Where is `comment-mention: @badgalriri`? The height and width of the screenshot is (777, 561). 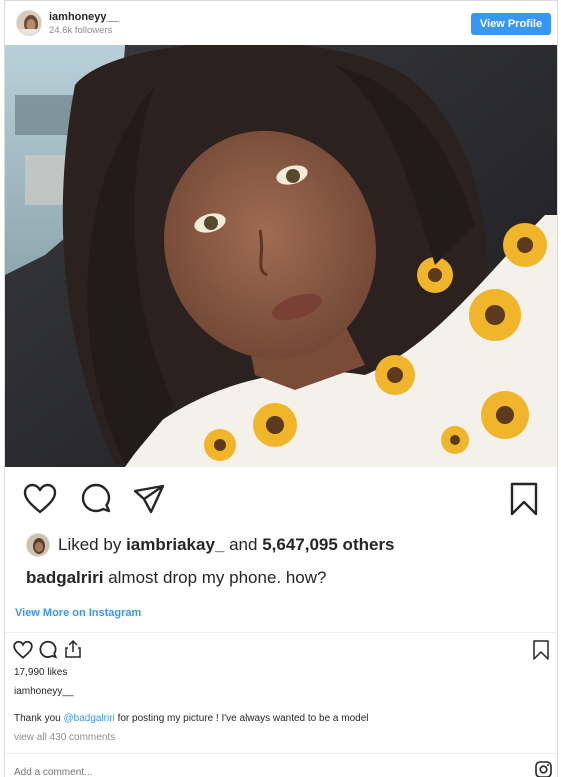
comment-mention: @badgalriri is located at coordinates (88, 718).